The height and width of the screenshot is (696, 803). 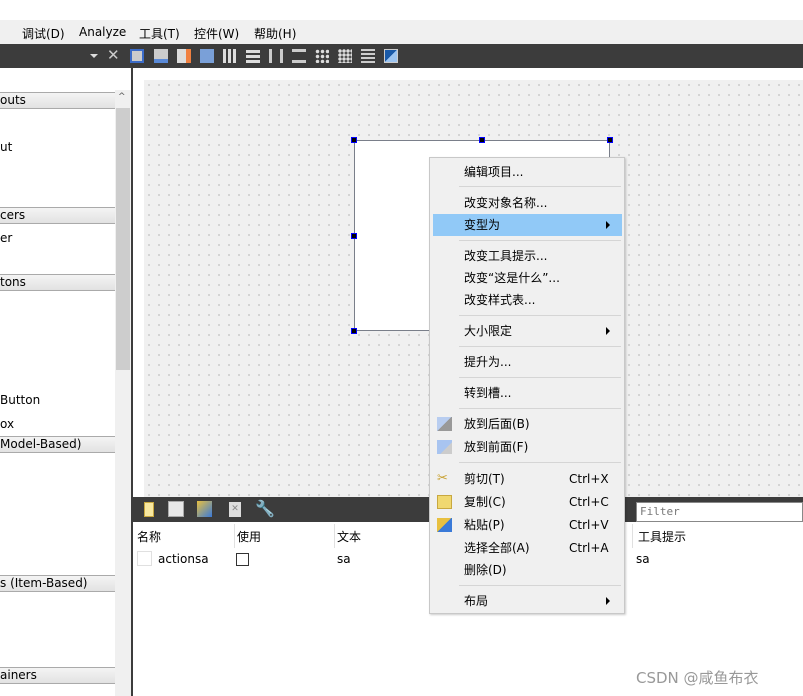 I want to click on column-header-text: 文本, so click(x=349, y=536).